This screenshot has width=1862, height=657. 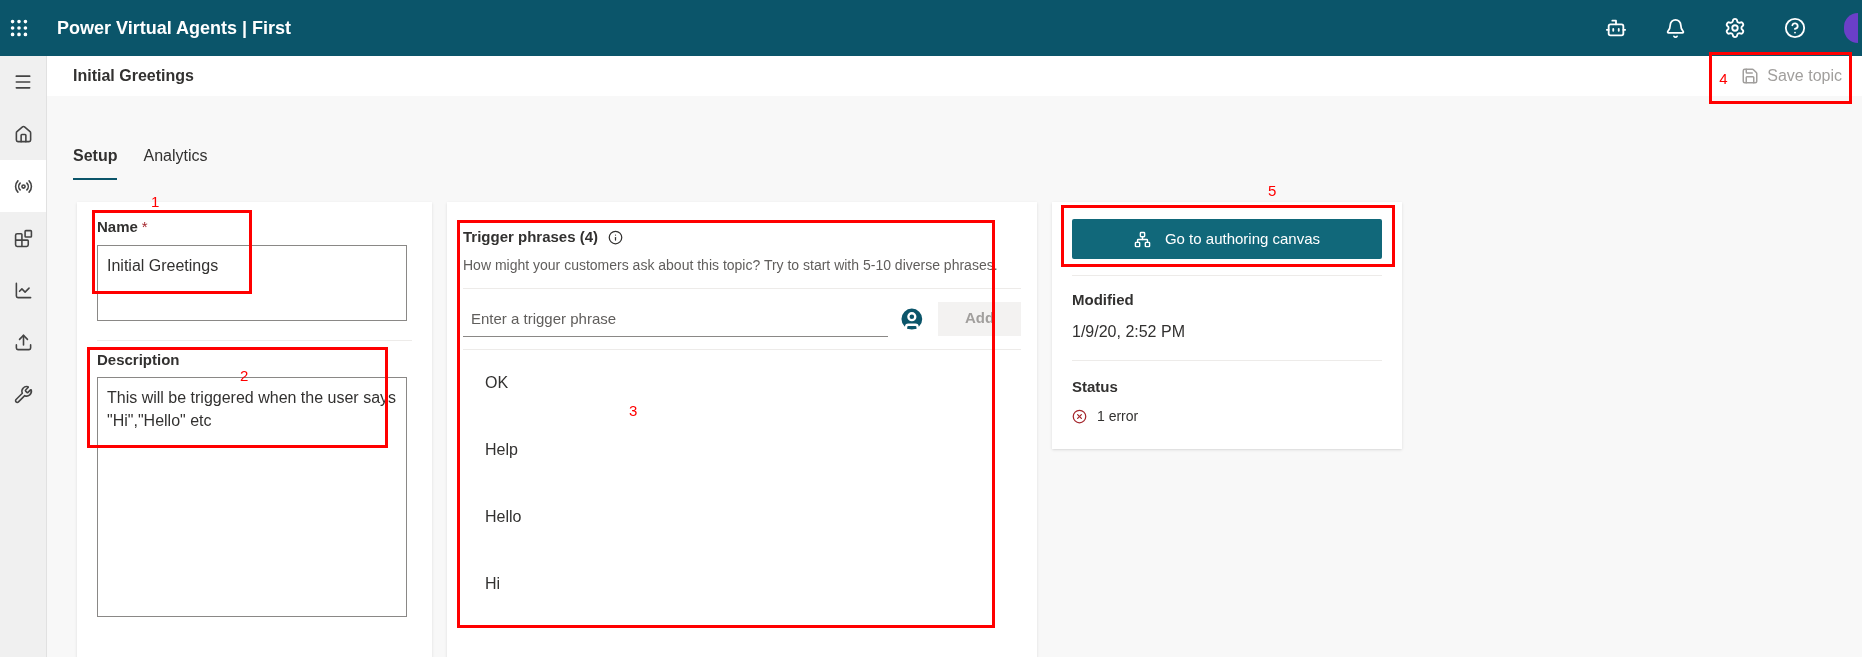 What do you see at coordinates (493, 584) in the screenshot?
I see `trigger-phrase: Hi` at bounding box center [493, 584].